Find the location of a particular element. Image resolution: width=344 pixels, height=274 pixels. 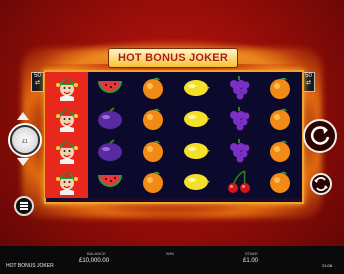

spin-arrow-icon is located at coordinates (320, 135).